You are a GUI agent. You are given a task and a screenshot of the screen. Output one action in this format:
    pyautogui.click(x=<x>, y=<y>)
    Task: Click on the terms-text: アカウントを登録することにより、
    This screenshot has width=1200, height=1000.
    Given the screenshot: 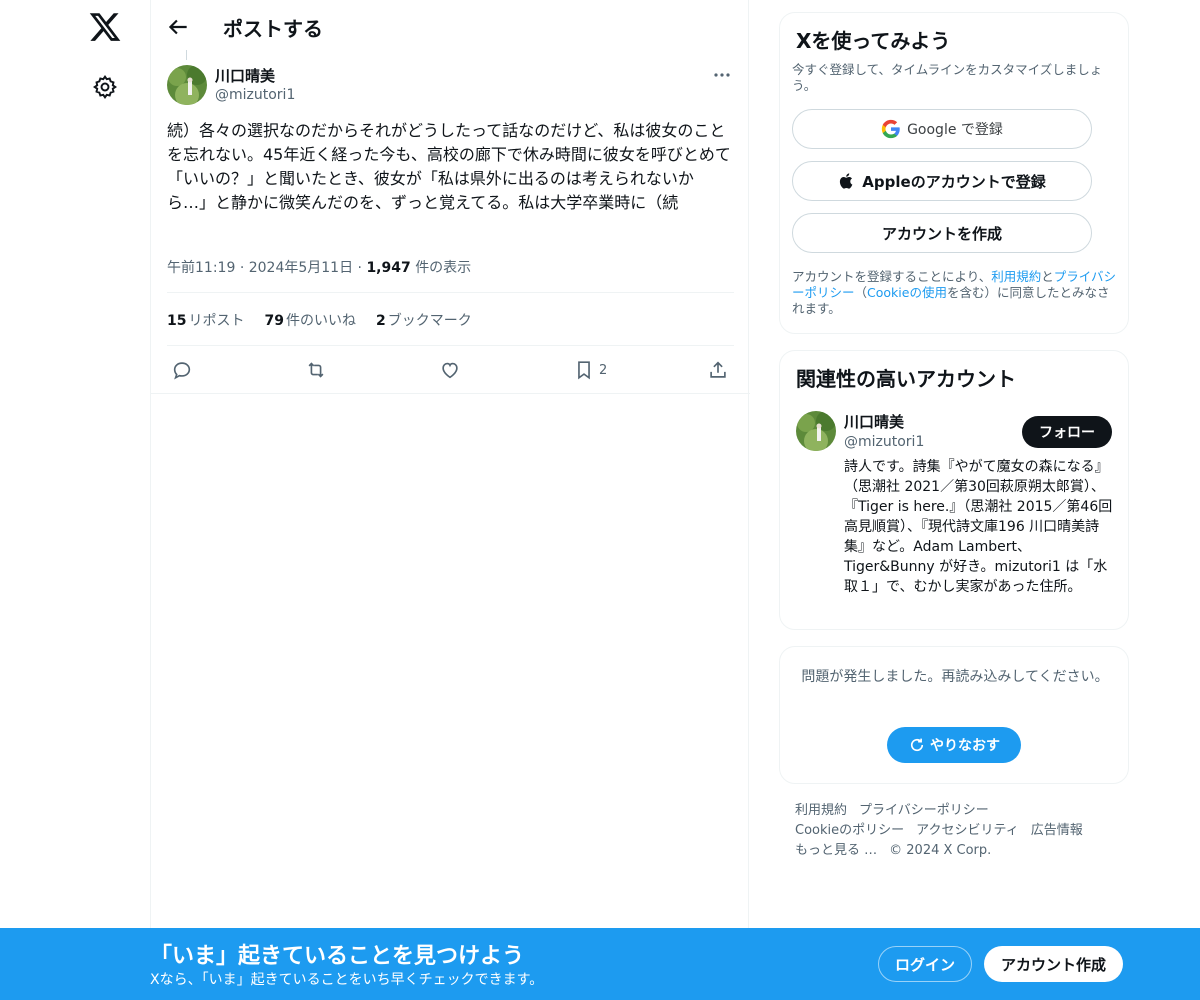 What is the action you would take?
    pyautogui.click(x=892, y=276)
    